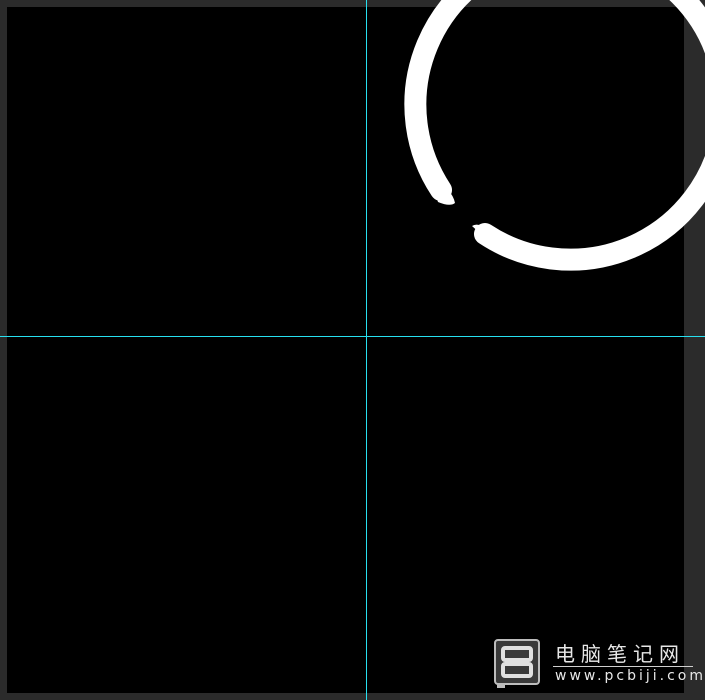  What do you see at coordinates (620, 654) in the screenshot?
I see `watermark-title: 电脑笔记网` at bounding box center [620, 654].